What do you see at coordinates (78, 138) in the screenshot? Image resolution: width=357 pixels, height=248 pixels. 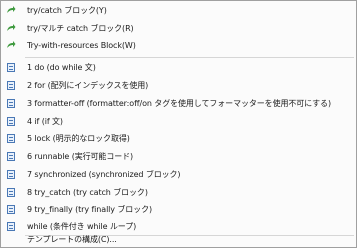 I see `menu-item-label: 5 lock (明示的なロック取得)` at bounding box center [78, 138].